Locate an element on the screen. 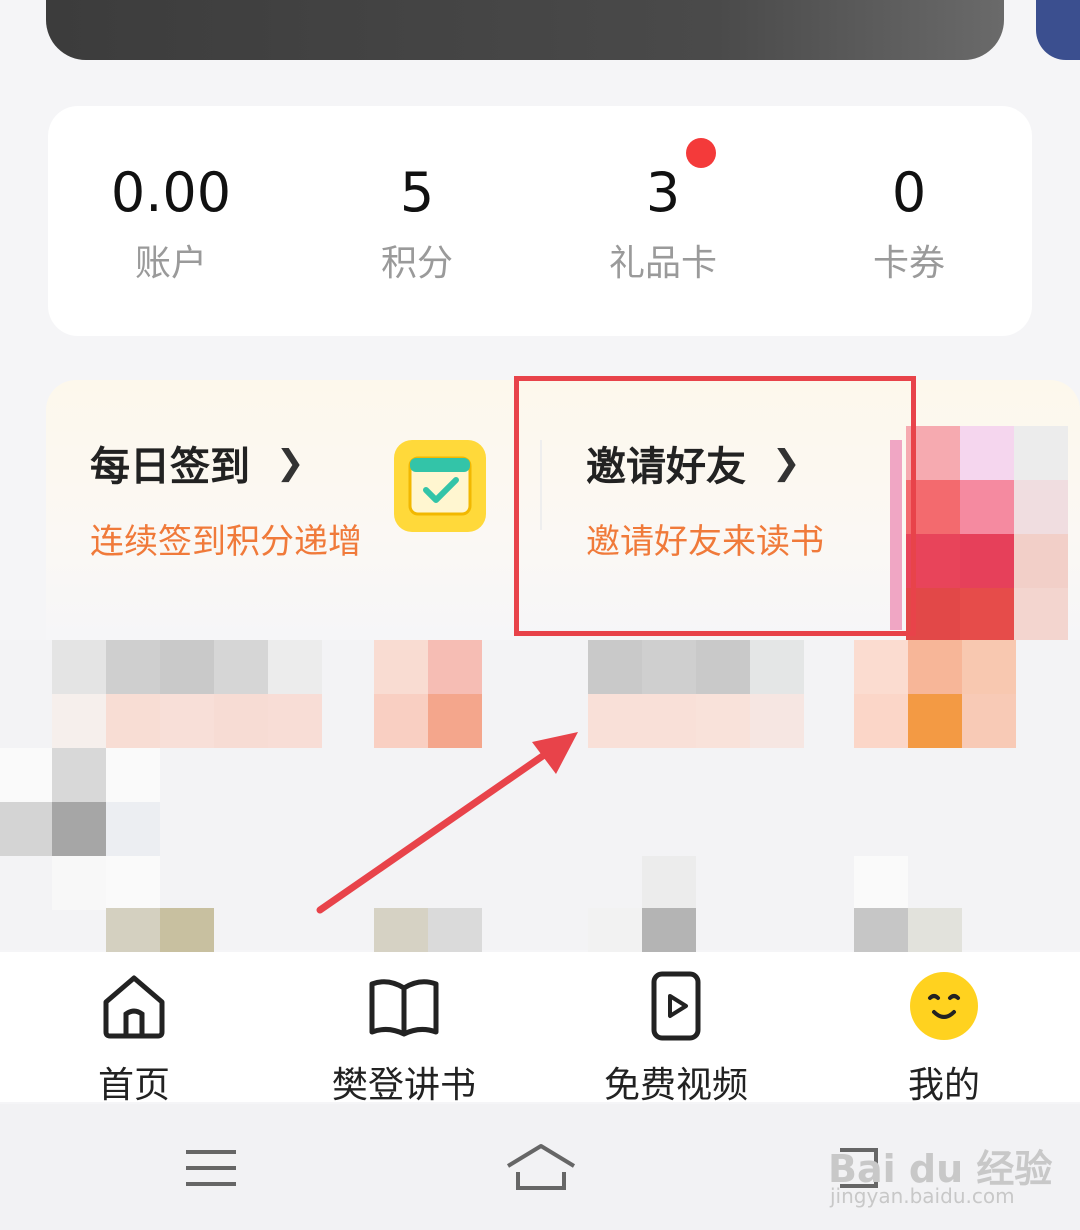  bottom-tab-bar: 首页 樊登讲书 免费视频 我的 is located at coordinates (540, 1029).